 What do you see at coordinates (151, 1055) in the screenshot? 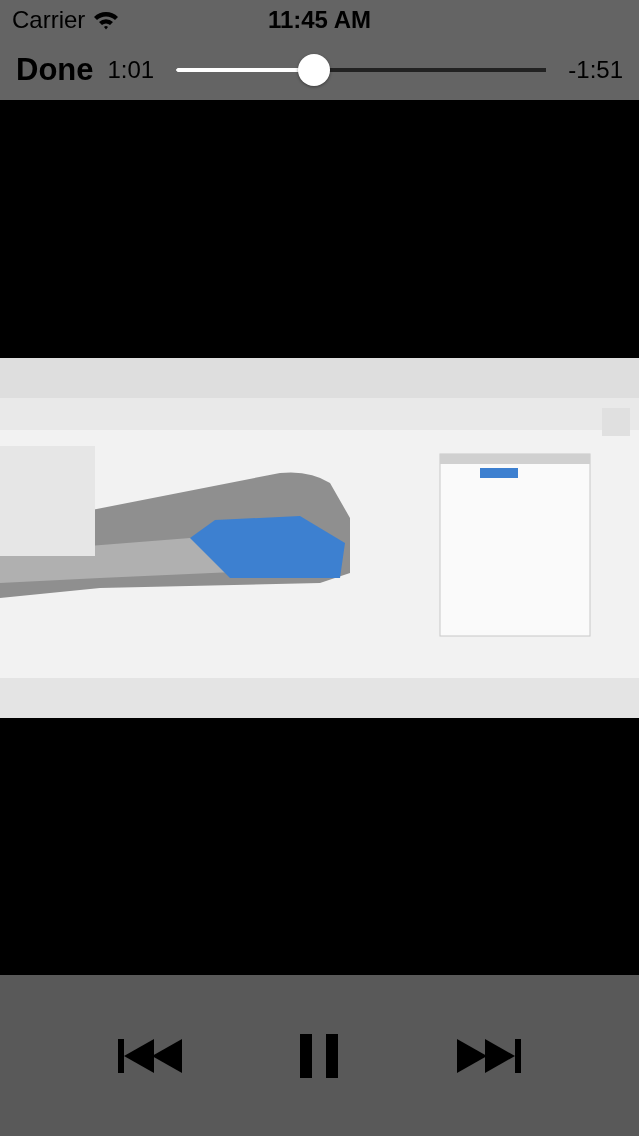
I see `previous-button` at bounding box center [151, 1055].